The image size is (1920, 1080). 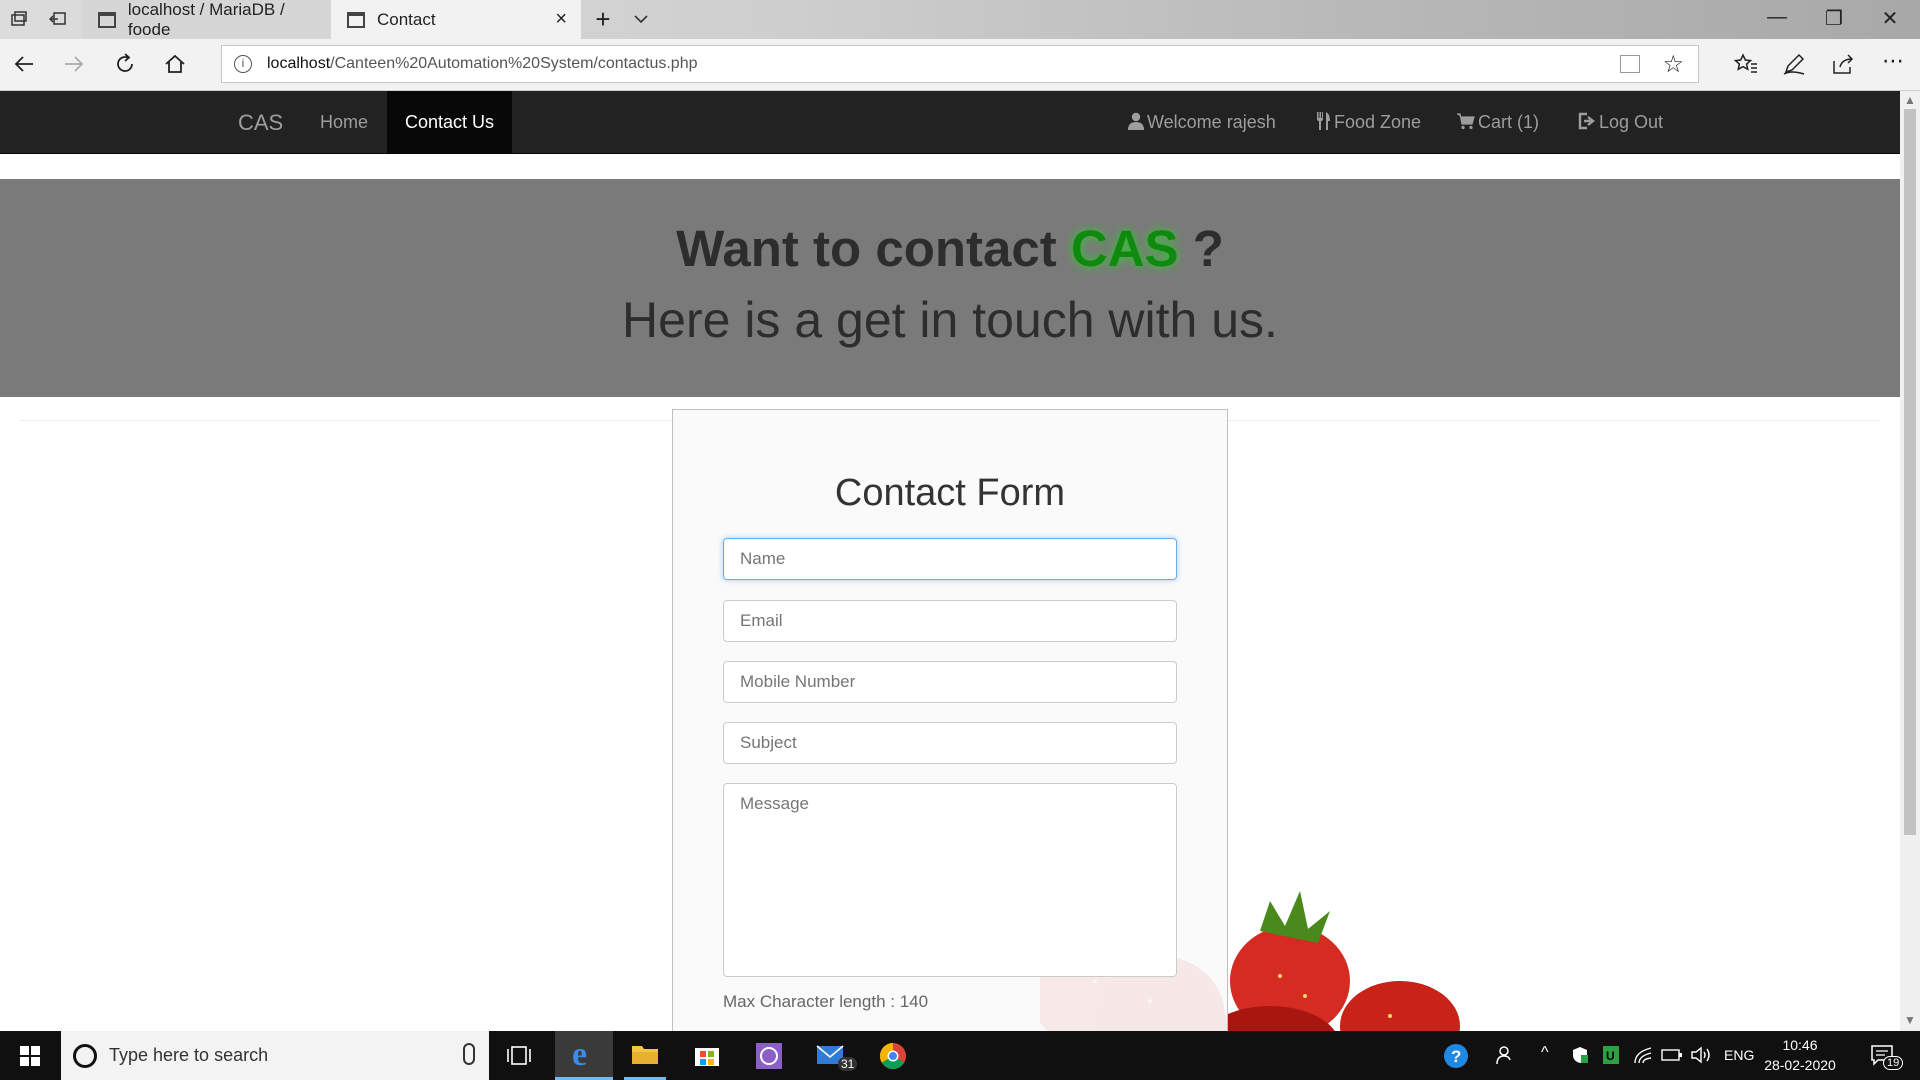 I want to click on taskbar-explorer-app, so click(x=645, y=1055).